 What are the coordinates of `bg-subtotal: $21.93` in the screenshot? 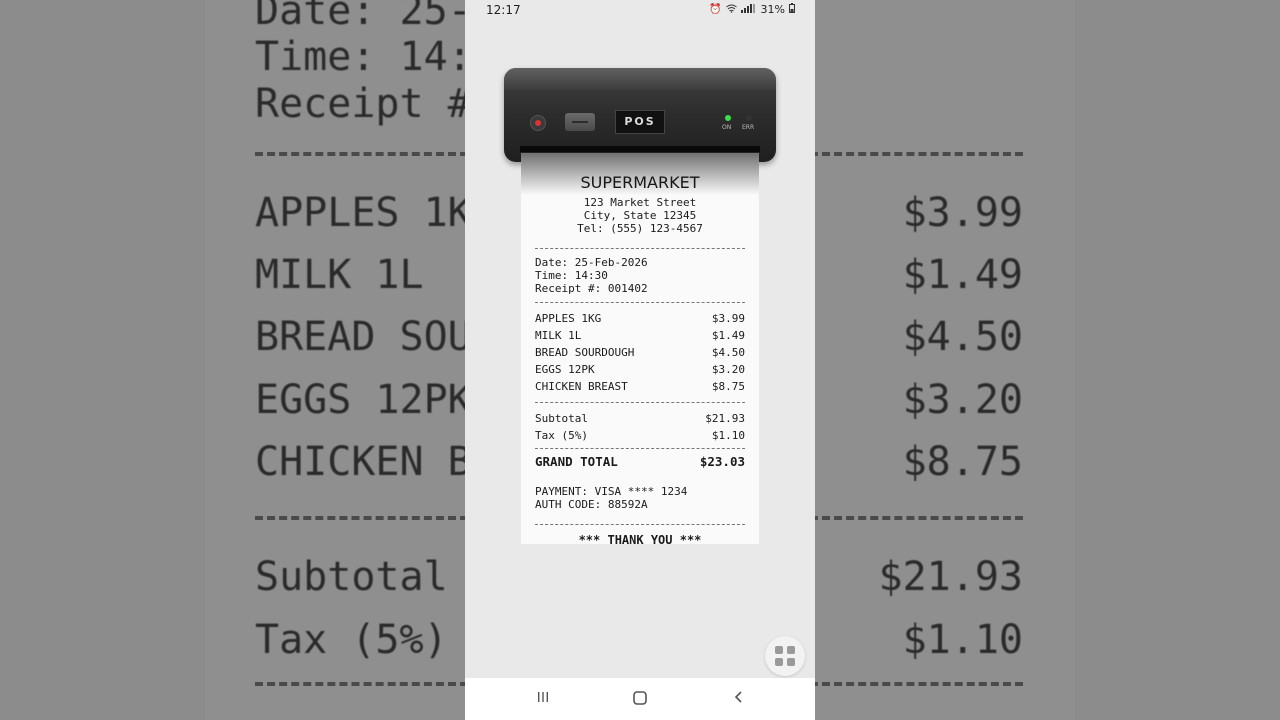 It's located at (951, 577).